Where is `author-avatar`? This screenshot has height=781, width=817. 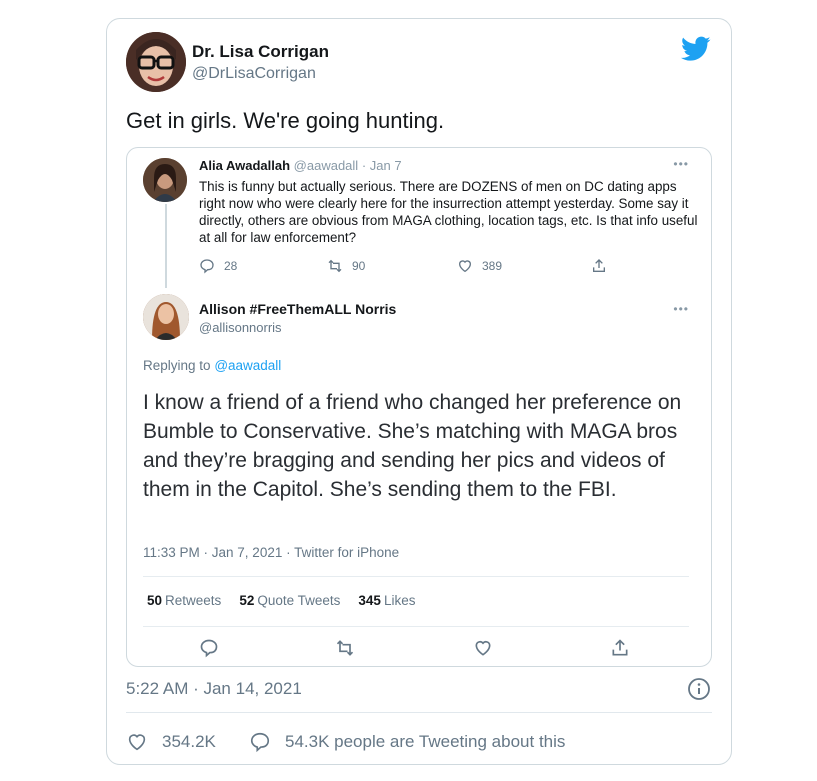
author-avatar is located at coordinates (156, 62).